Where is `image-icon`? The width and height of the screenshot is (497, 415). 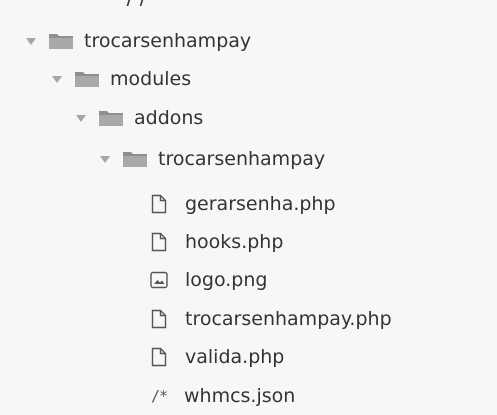 image-icon is located at coordinates (159, 280).